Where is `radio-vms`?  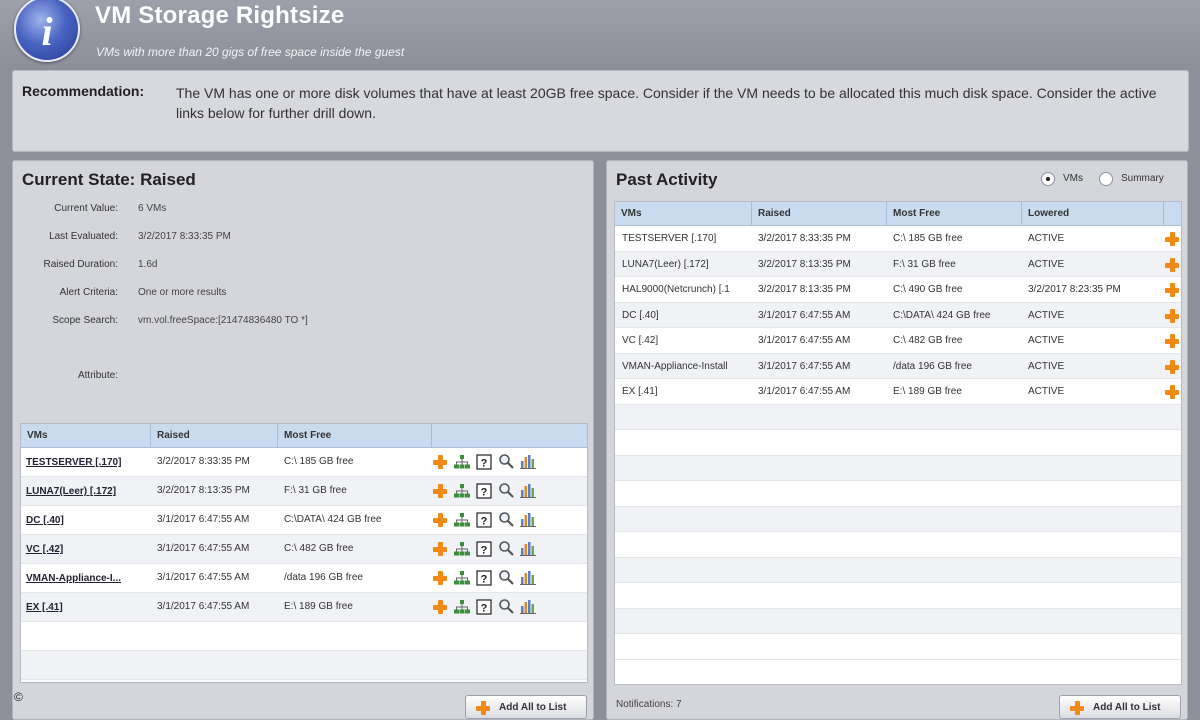 radio-vms is located at coordinates (1048, 179).